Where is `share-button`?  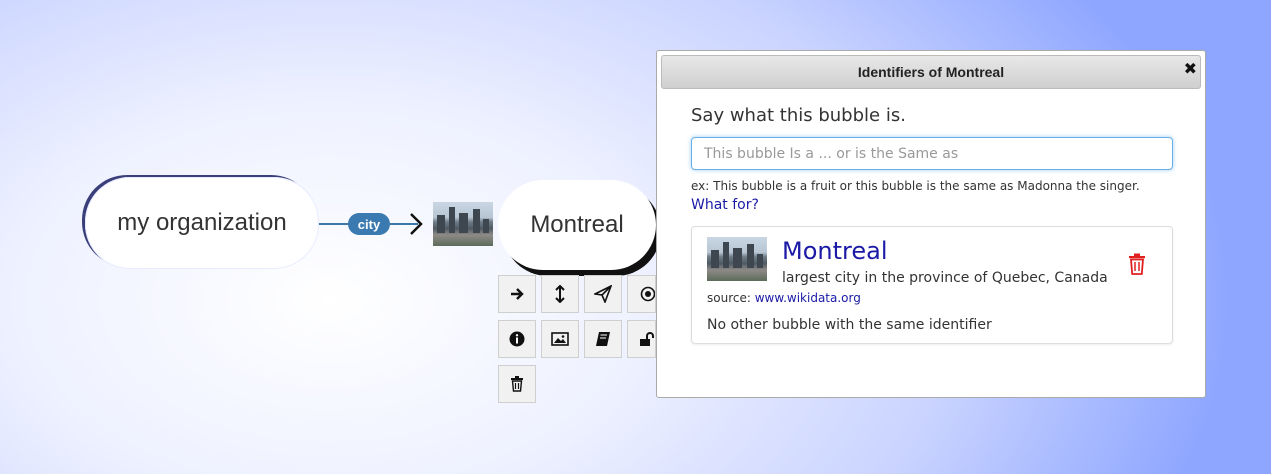 share-button is located at coordinates (603, 294).